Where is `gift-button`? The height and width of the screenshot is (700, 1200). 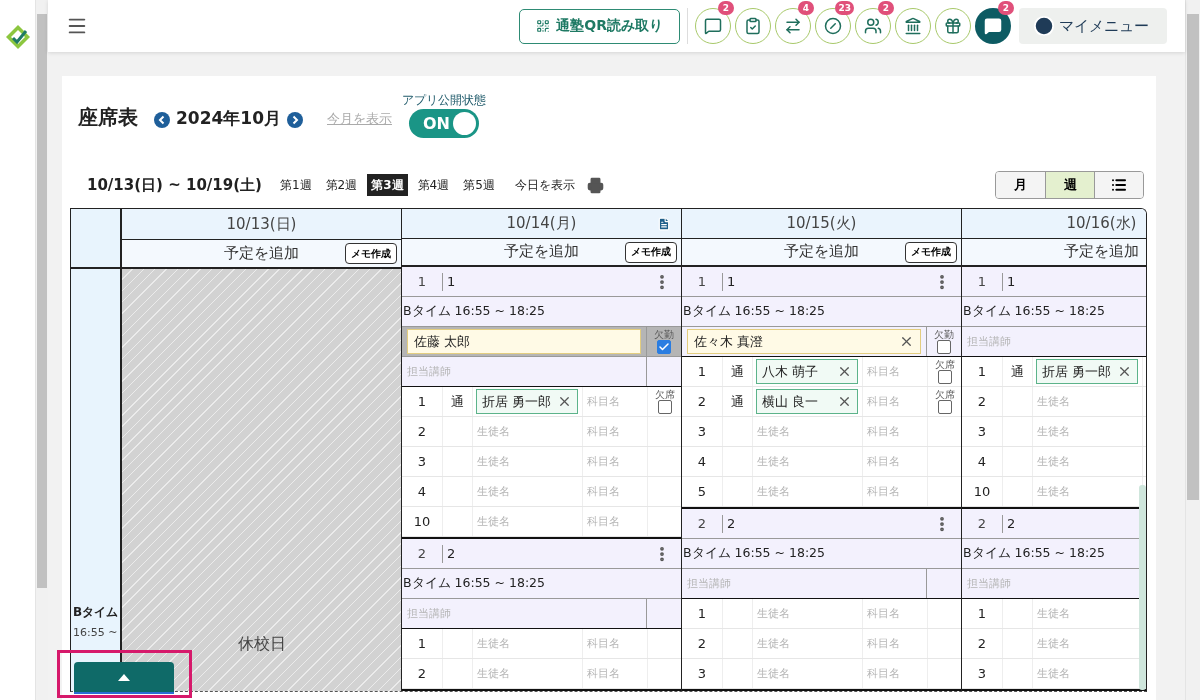 gift-button is located at coordinates (953, 26).